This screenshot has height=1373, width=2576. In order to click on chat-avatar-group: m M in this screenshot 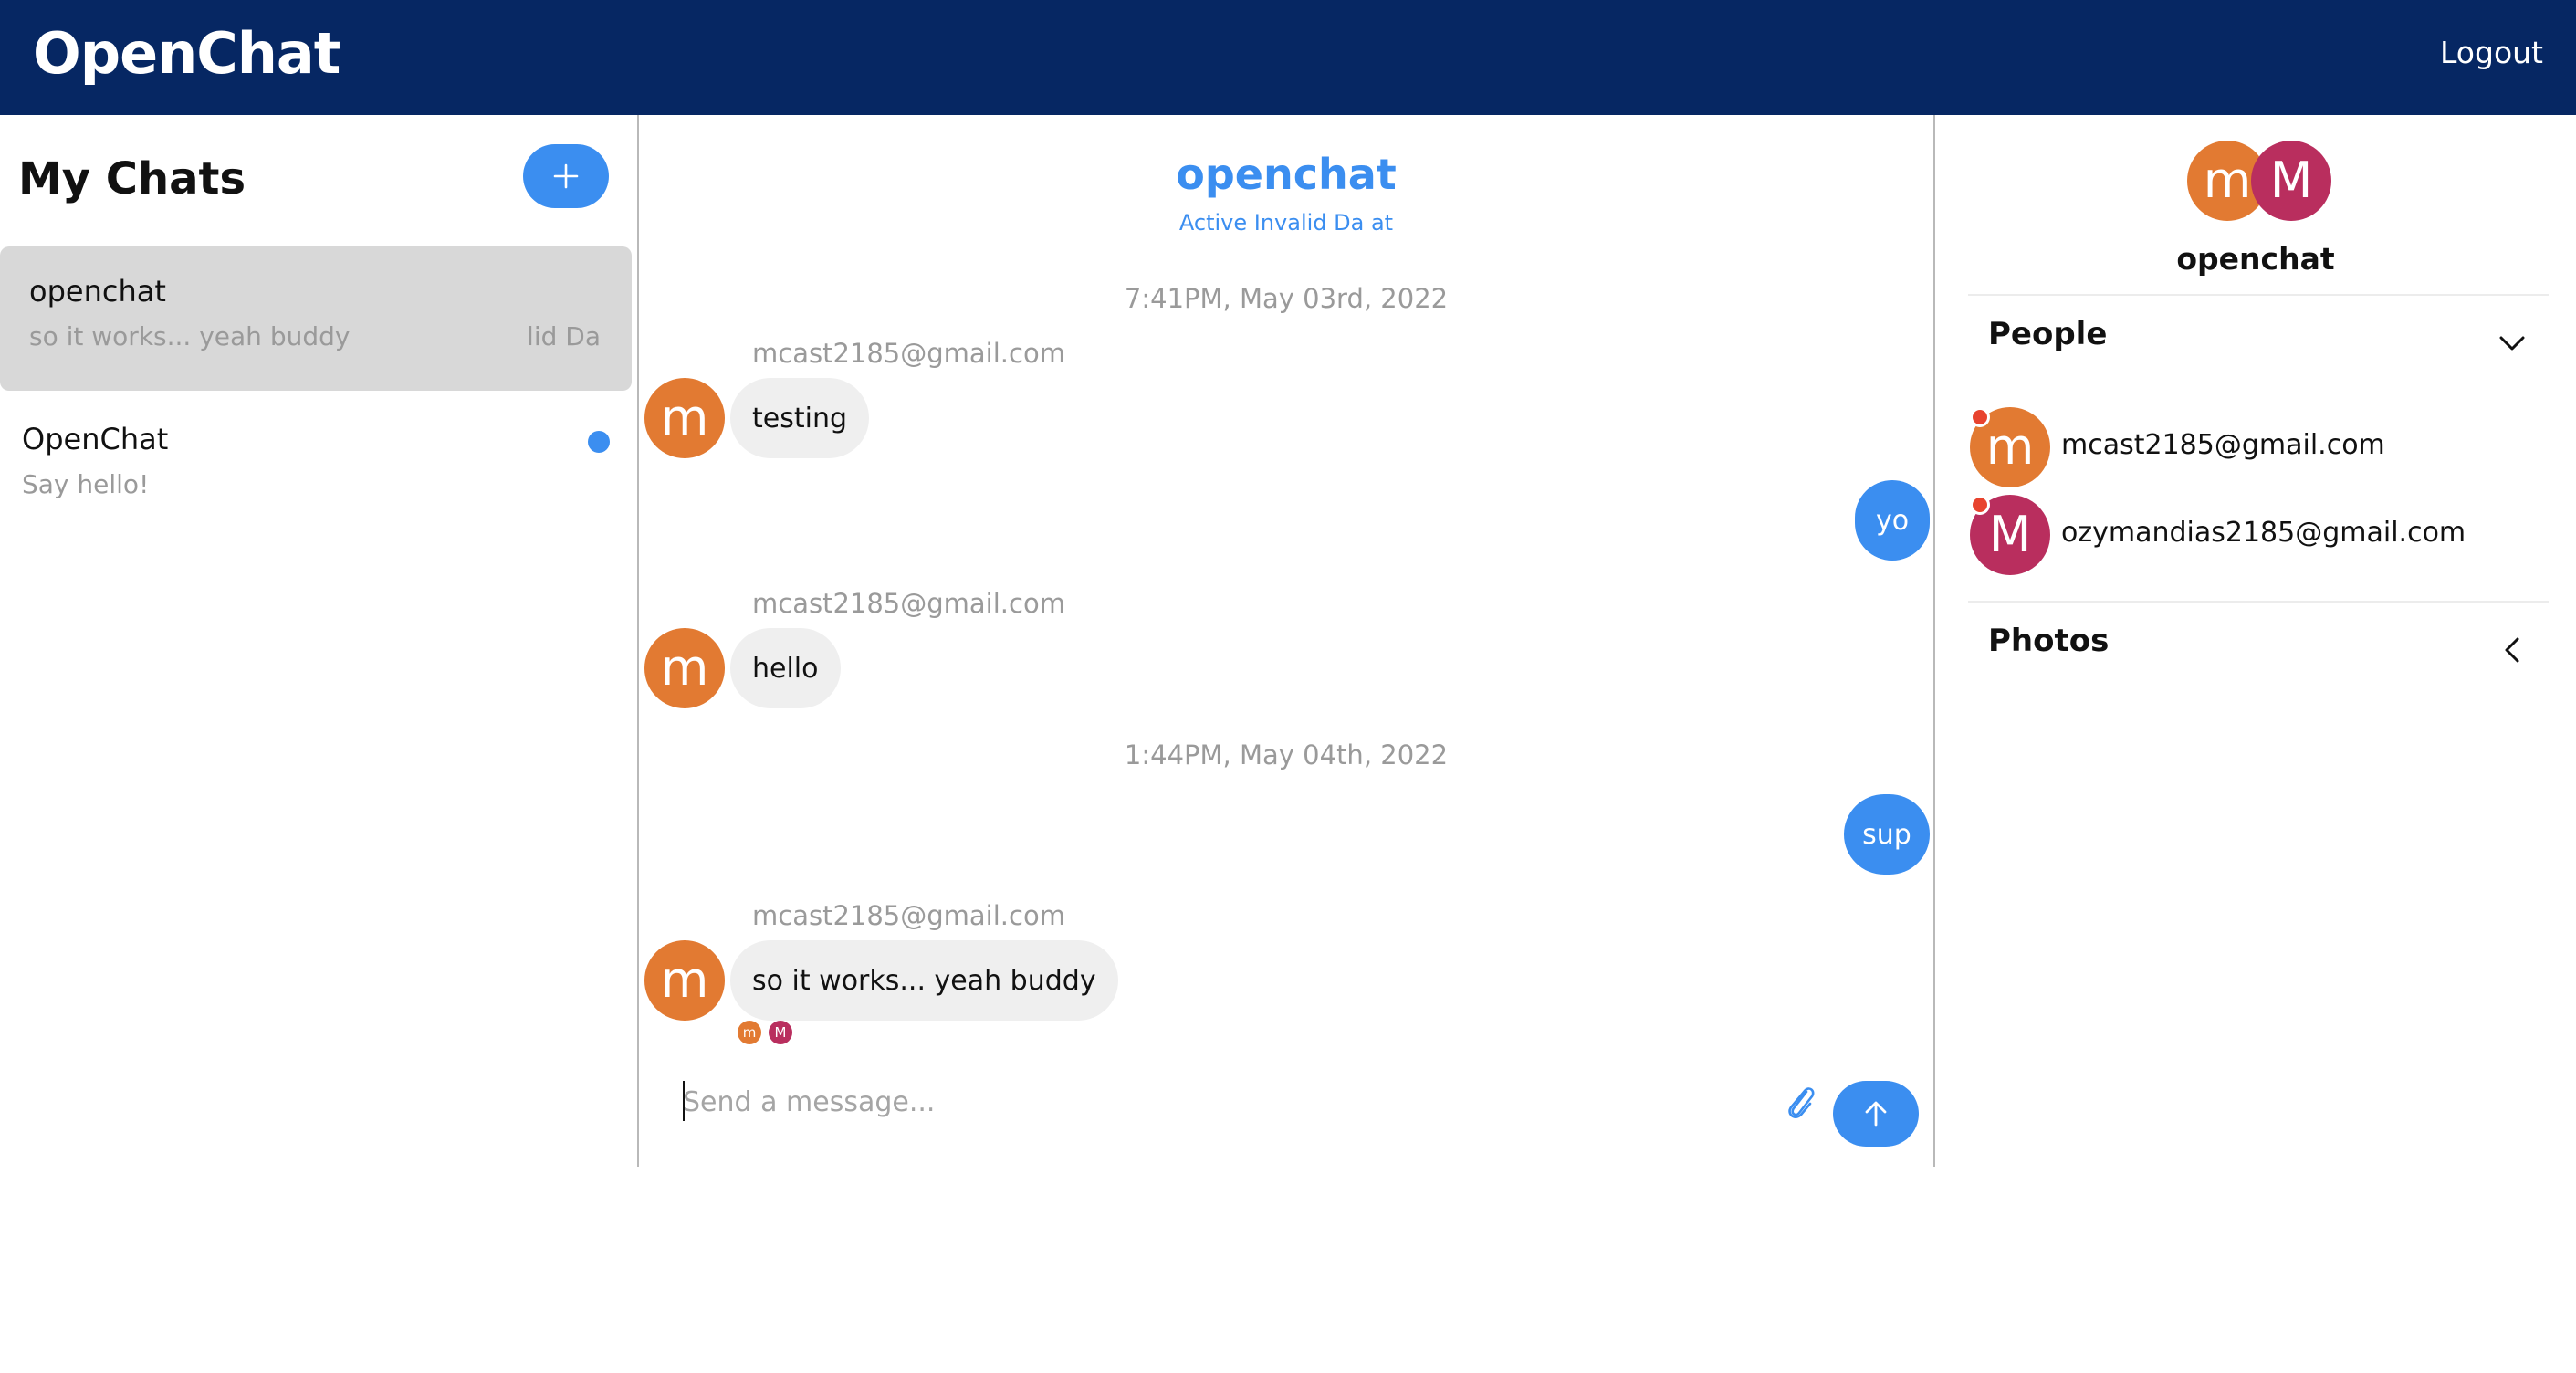, I will do `click(2263, 181)`.